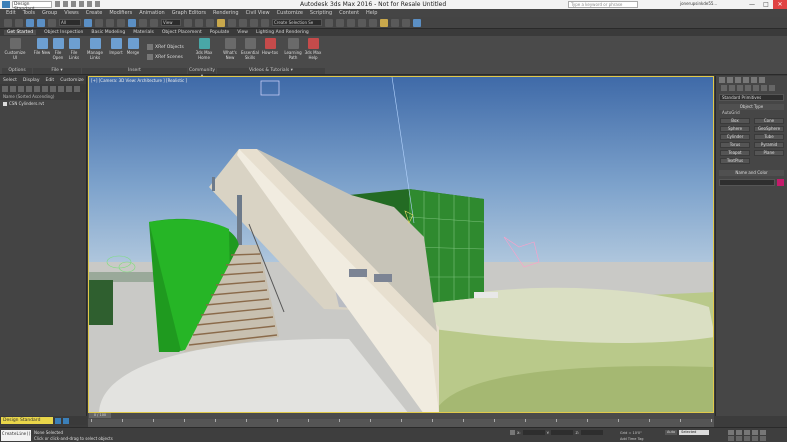  I want to click on visibility-icon, so click(5, 103).